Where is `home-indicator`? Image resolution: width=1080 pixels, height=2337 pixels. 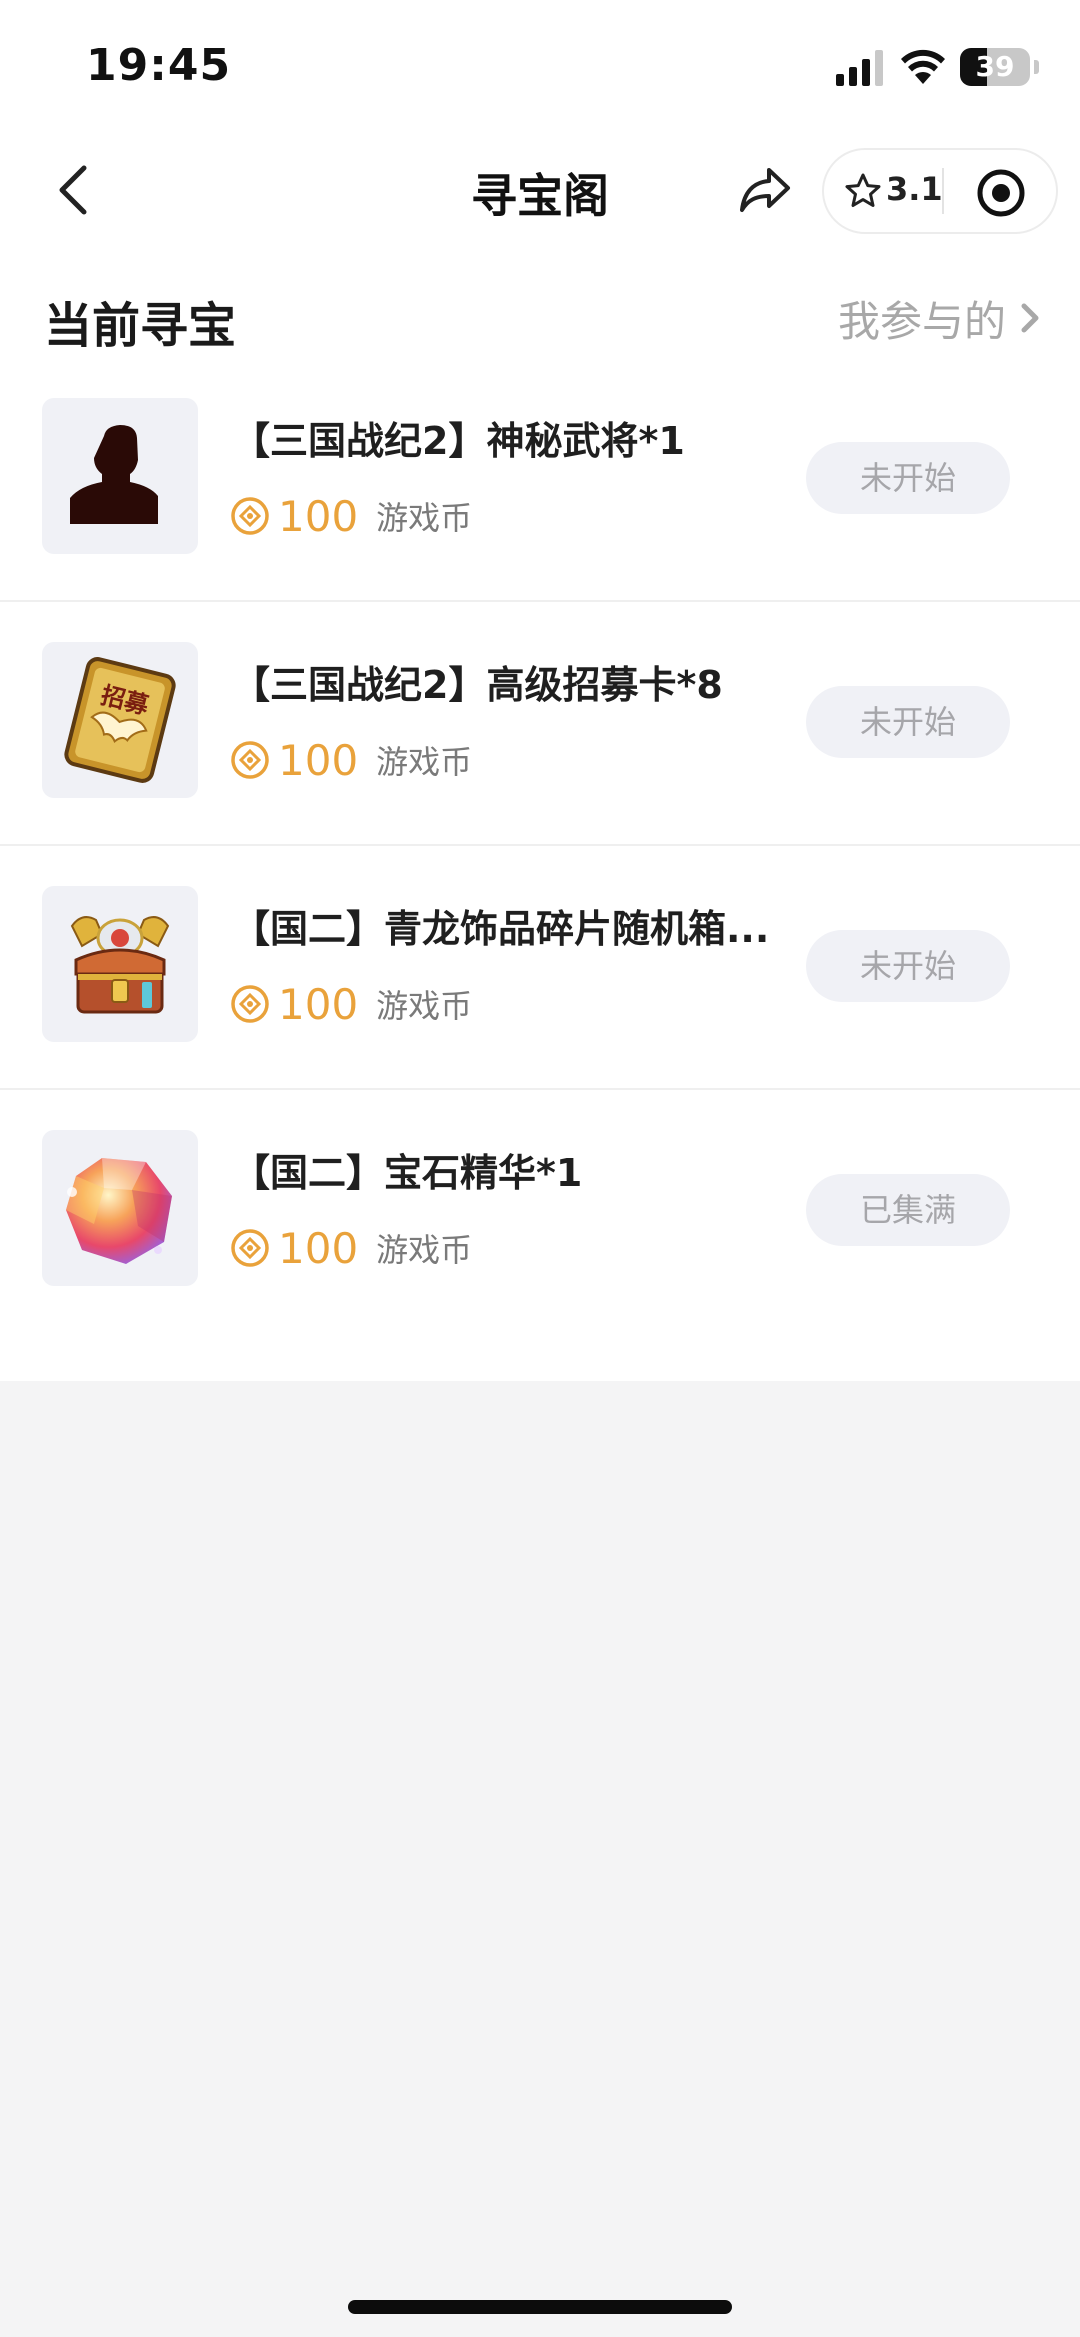 home-indicator is located at coordinates (540, 2307).